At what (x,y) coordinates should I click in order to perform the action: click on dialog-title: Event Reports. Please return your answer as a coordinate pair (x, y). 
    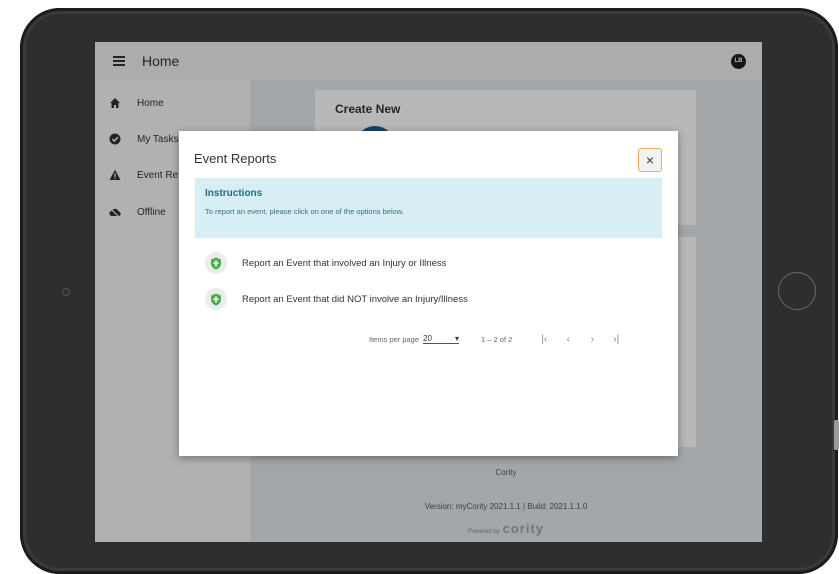
    Looking at the image, I should click on (235, 158).